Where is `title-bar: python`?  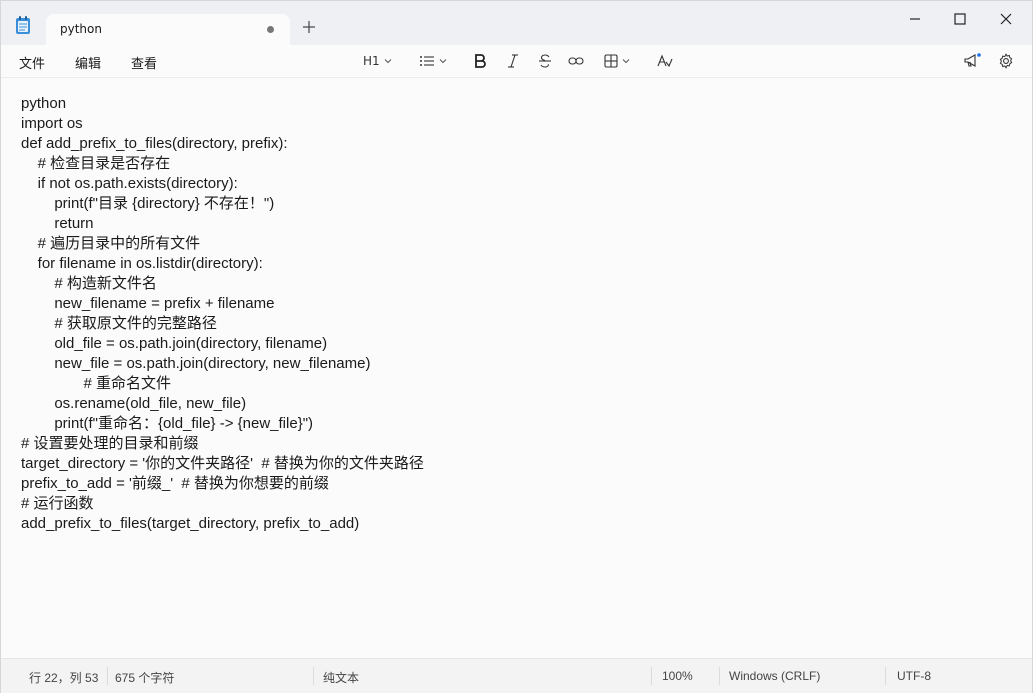 title-bar: python is located at coordinates (516, 23).